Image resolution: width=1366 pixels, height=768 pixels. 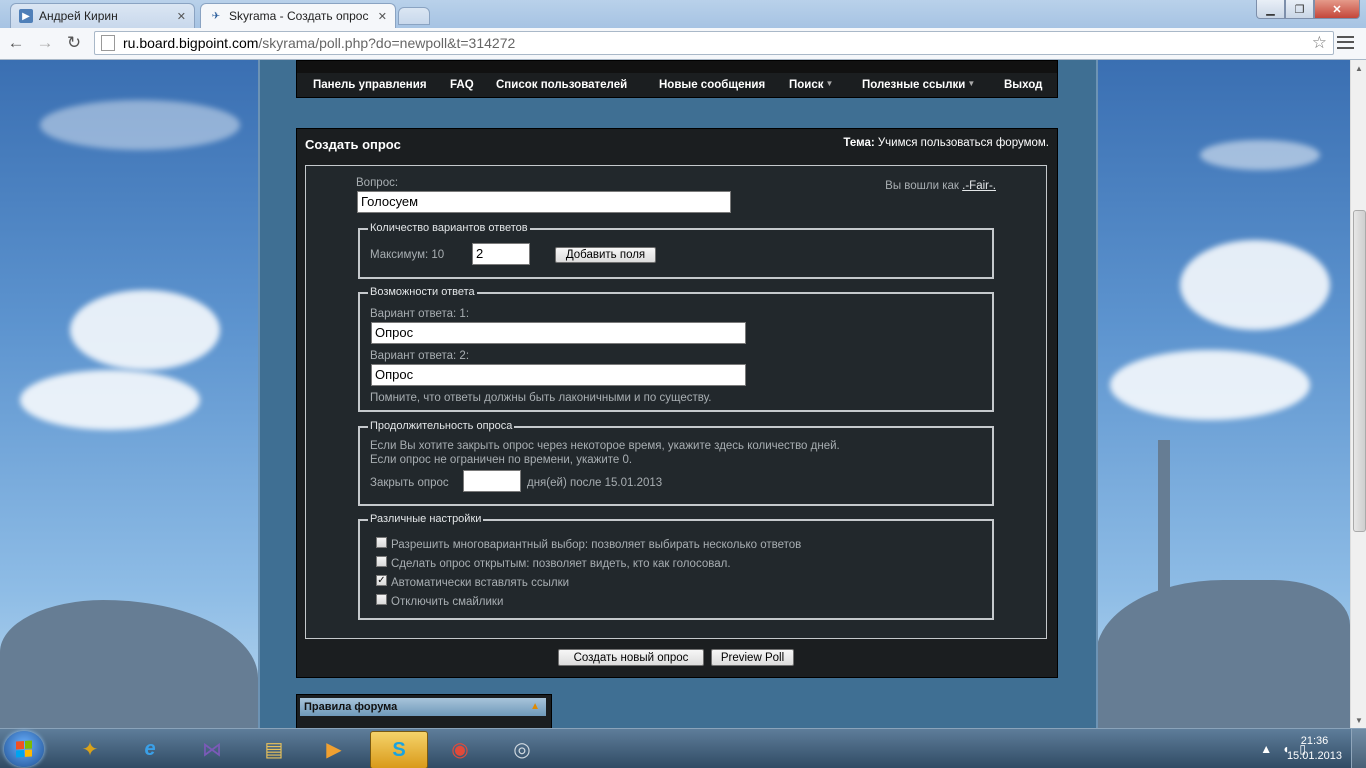 What do you see at coordinates (558, 375) in the screenshot?
I see `option-2-input: Опрос` at bounding box center [558, 375].